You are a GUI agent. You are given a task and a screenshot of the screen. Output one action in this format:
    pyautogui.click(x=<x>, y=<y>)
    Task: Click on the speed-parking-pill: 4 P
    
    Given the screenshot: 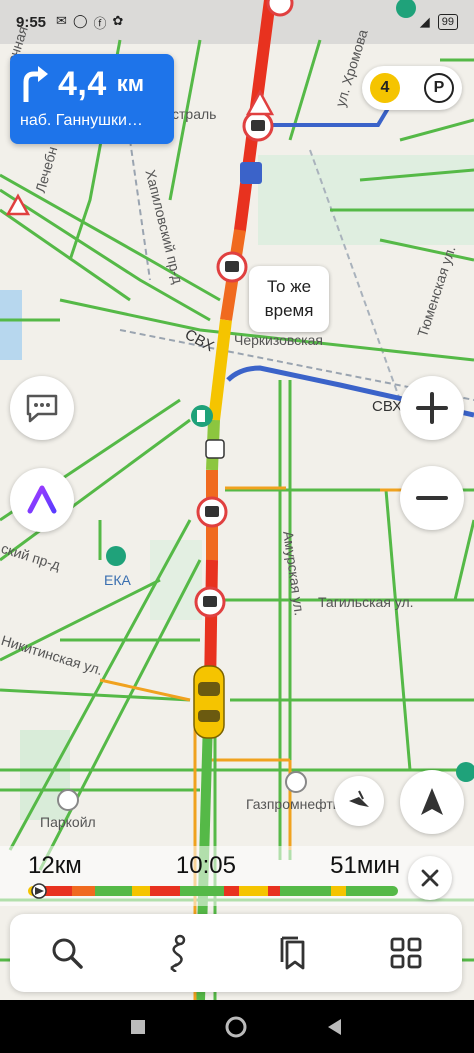 What is the action you would take?
    pyautogui.click(x=412, y=88)
    